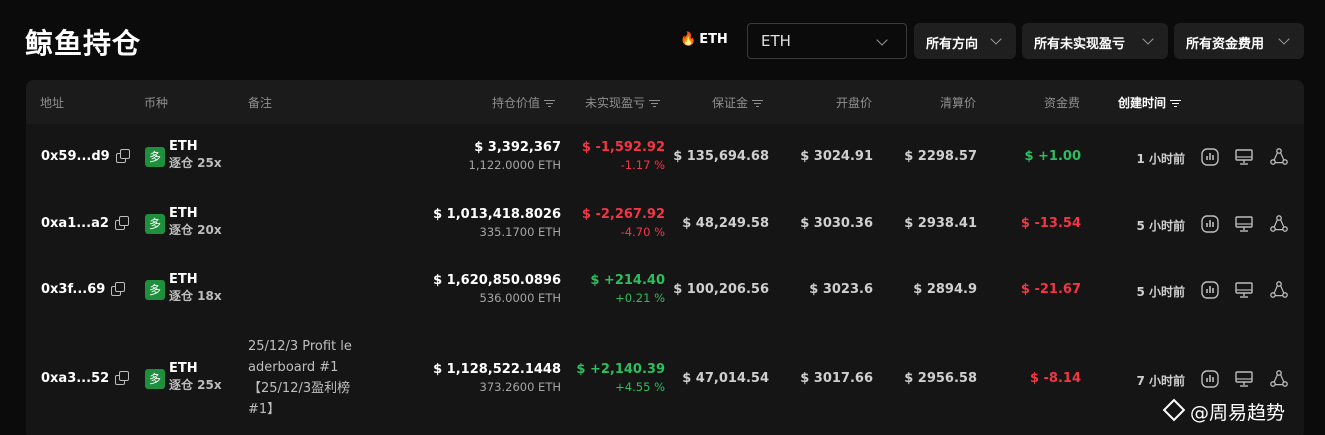 The height and width of the screenshot is (435, 1325). Describe the element at coordinates (620, 369) in the screenshot. I see `pnl-value: $ +2,140.39` at that location.